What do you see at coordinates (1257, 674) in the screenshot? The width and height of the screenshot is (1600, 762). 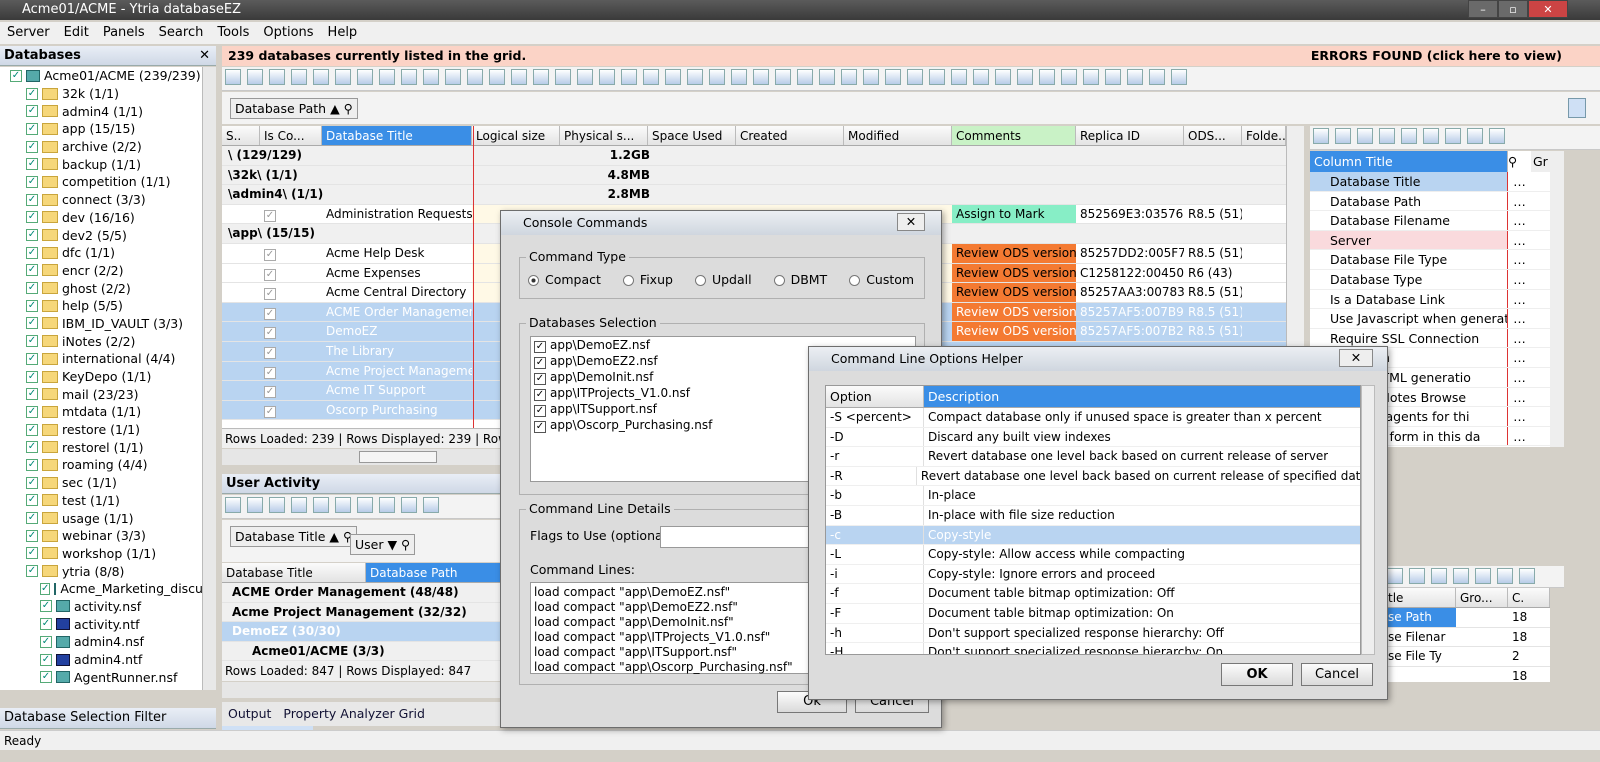 I see `helper-ok-button: OK` at bounding box center [1257, 674].